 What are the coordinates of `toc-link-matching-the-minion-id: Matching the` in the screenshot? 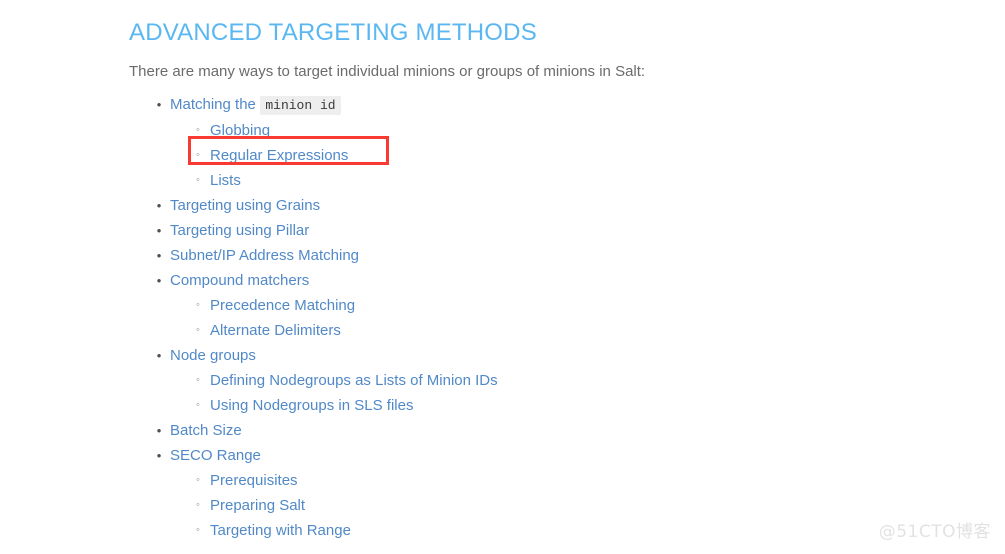 It's located at (213, 104).